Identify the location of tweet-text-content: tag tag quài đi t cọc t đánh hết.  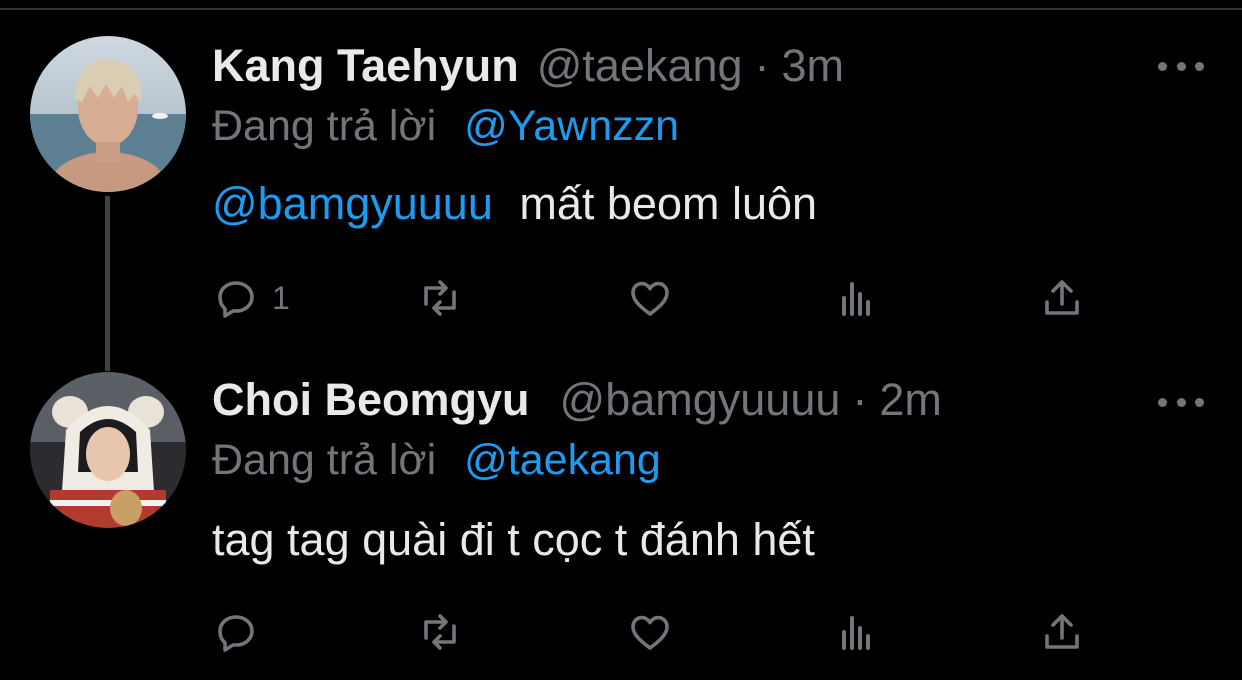
(513, 539).